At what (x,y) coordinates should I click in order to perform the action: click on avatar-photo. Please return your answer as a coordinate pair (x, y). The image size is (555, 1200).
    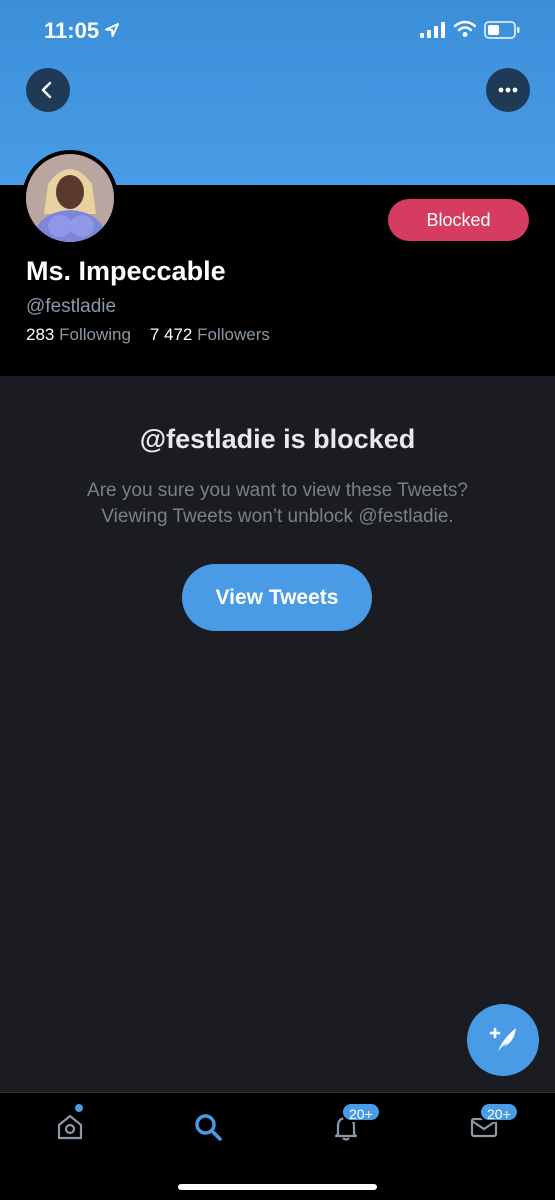
    Looking at the image, I should click on (70, 198).